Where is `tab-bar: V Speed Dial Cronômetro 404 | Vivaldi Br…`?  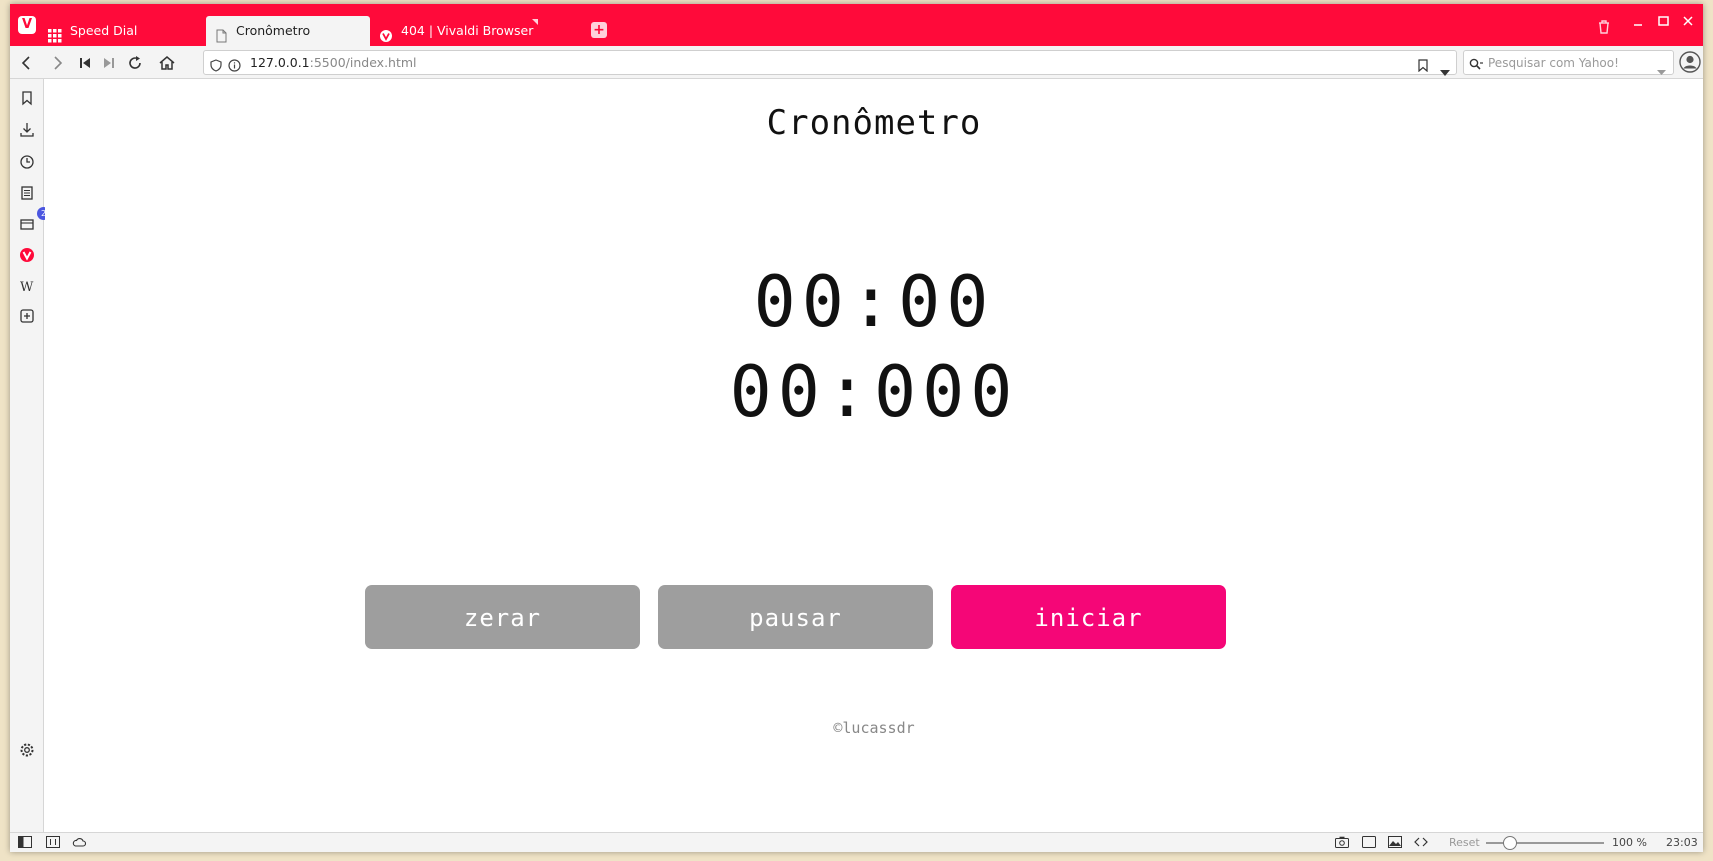 tab-bar: V Speed Dial Cronômetro 404 | Vivaldi Br… is located at coordinates (856, 25).